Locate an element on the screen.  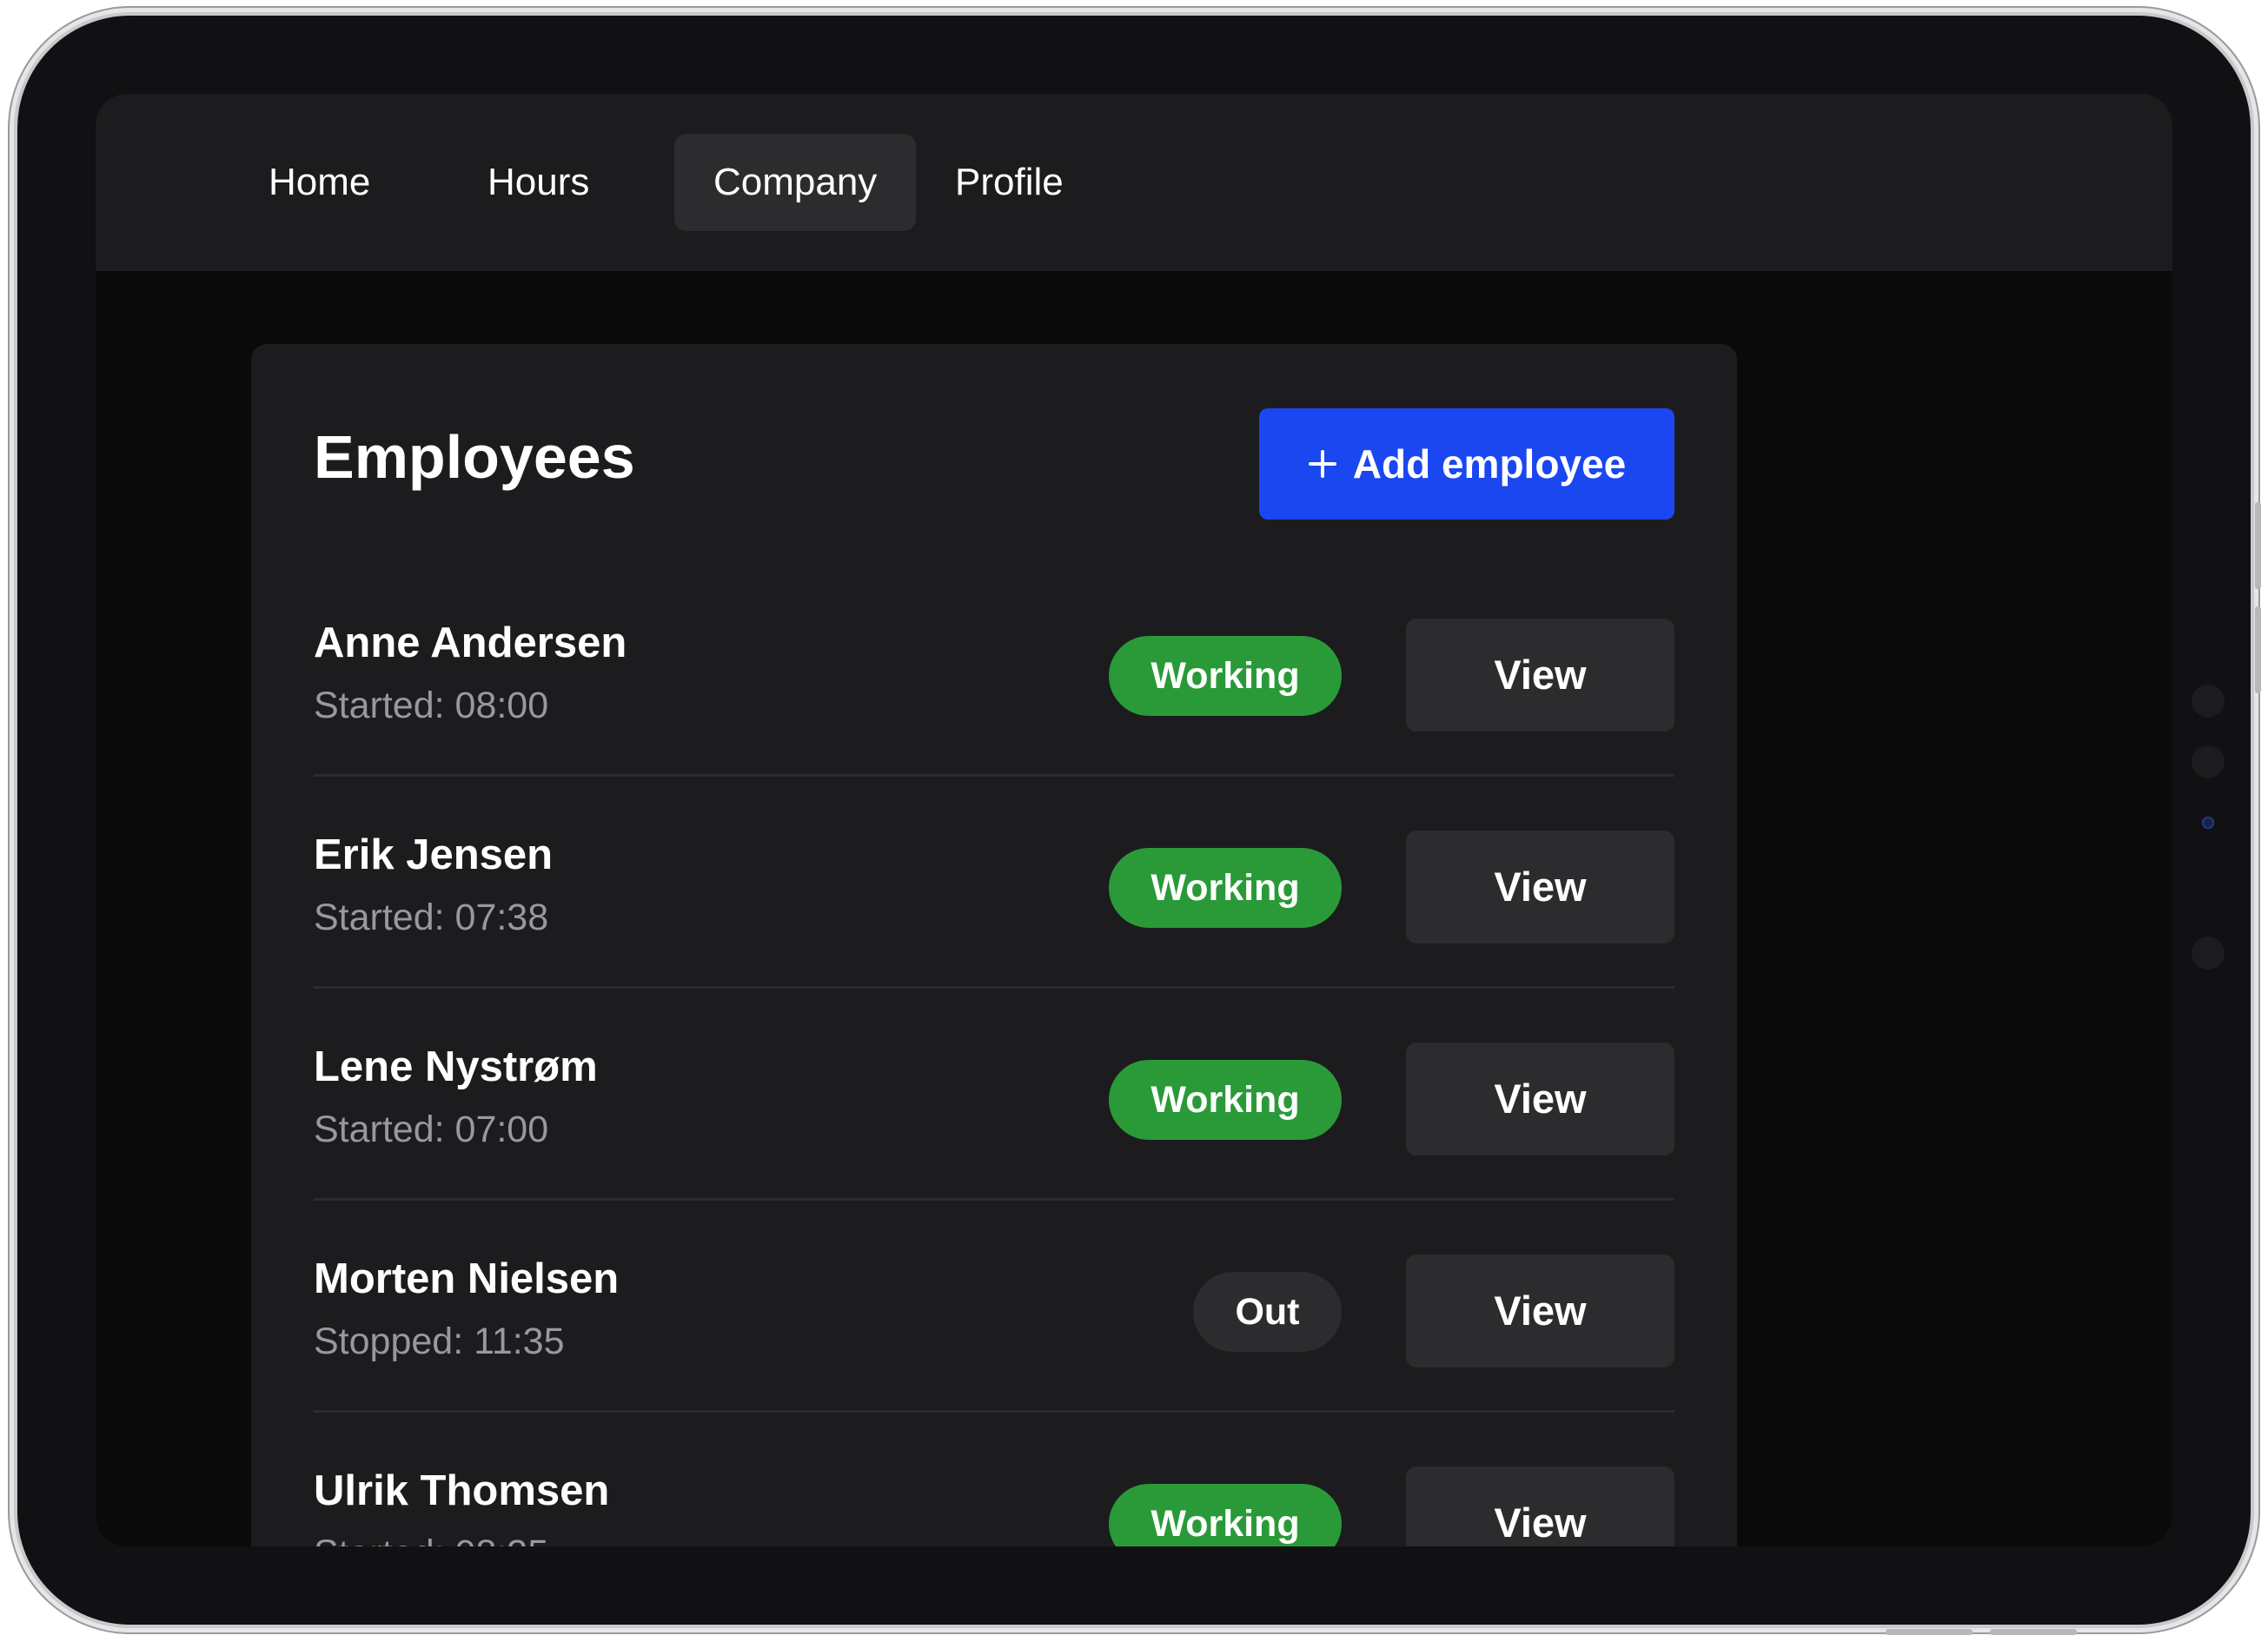
employee-row: Erik Jensen Started: 07:38 Working View is located at coordinates (994, 883).